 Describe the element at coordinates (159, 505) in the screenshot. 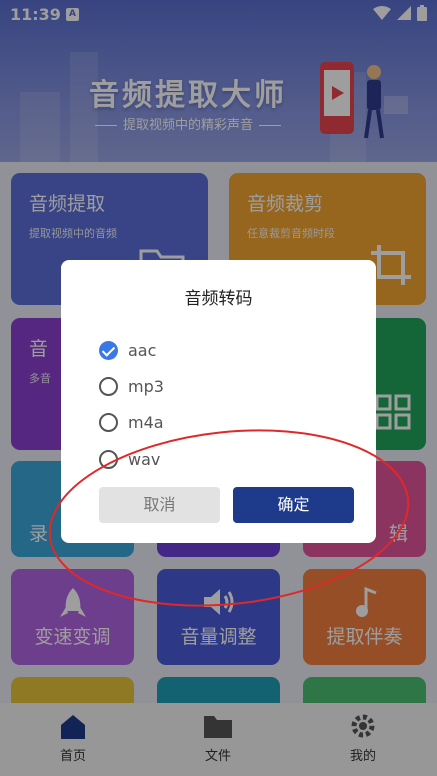

I see `cancel-button: 取消` at that location.